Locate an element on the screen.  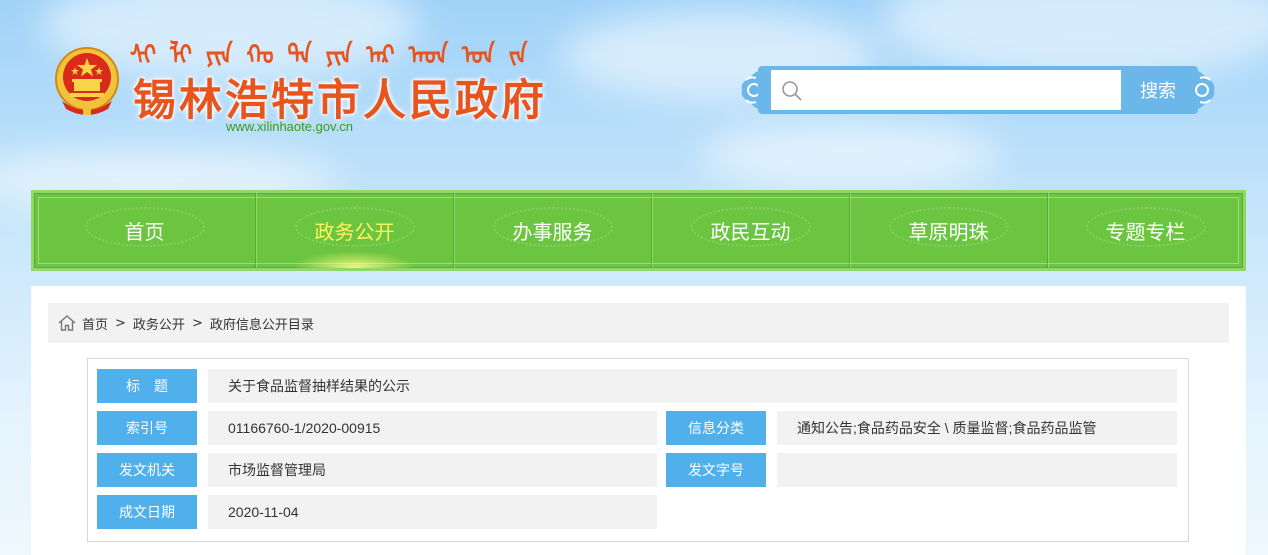
mongolian-title: ᠰᠢ ᠯᠢ ᠶᠢᠨ ᠬᠣ ᠲᠠ ᠶᠢᠨ ᠠᠷ ᠠᠳ ᠤᠨ ᠵᠠ is located at coordinates (328, 50).